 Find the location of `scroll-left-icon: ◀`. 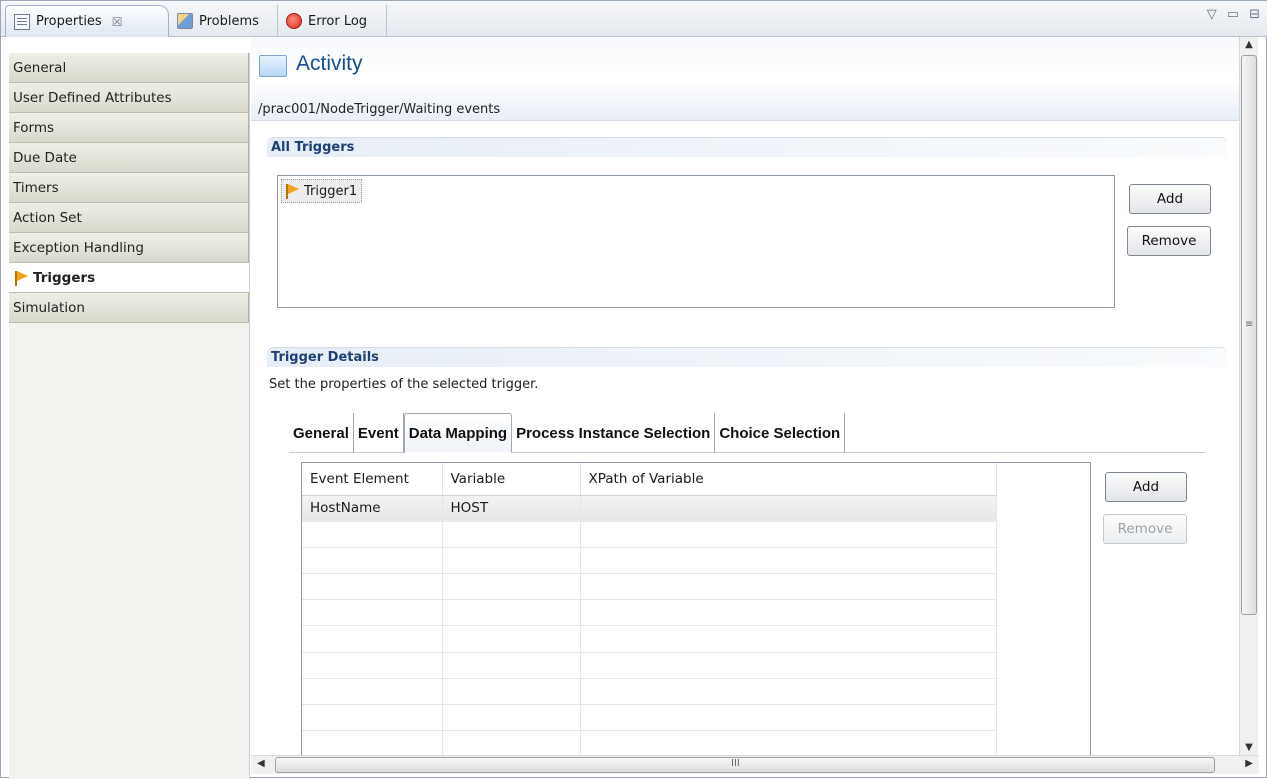

scroll-left-icon: ◀ is located at coordinates (261, 763).